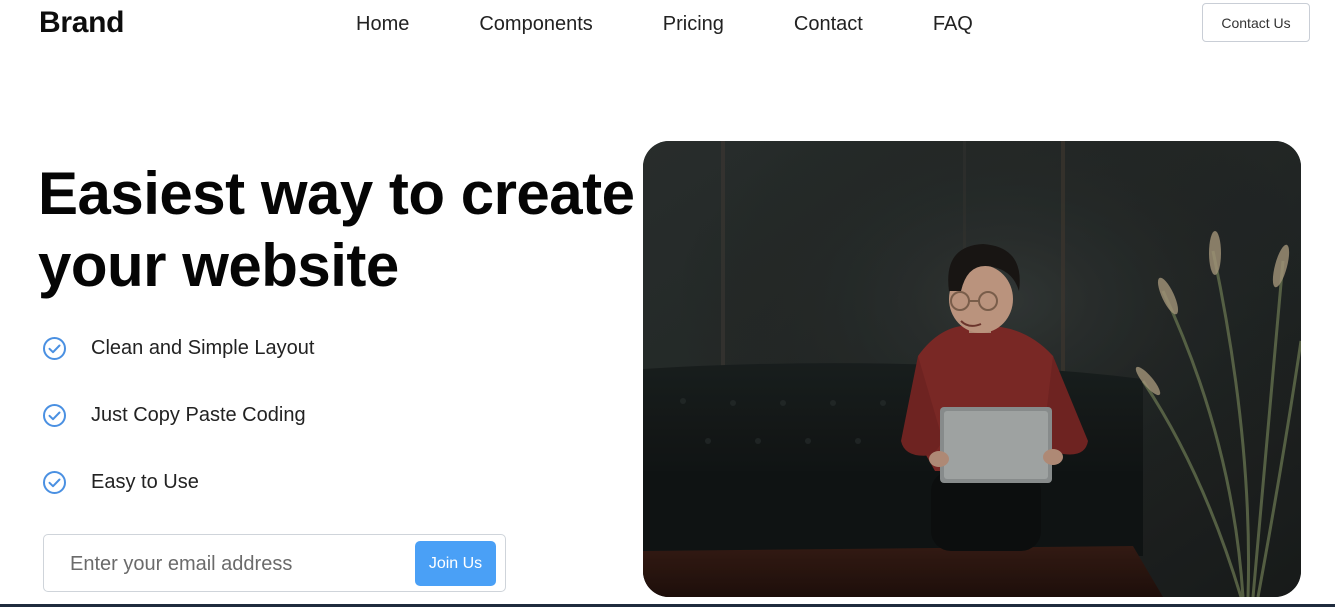 The width and height of the screenshot is (1335, 607). What do you see at coordinates (693, 24) in the screenshot?
I see `nav-pricing: Pricing` at bounding box center [693, 24].